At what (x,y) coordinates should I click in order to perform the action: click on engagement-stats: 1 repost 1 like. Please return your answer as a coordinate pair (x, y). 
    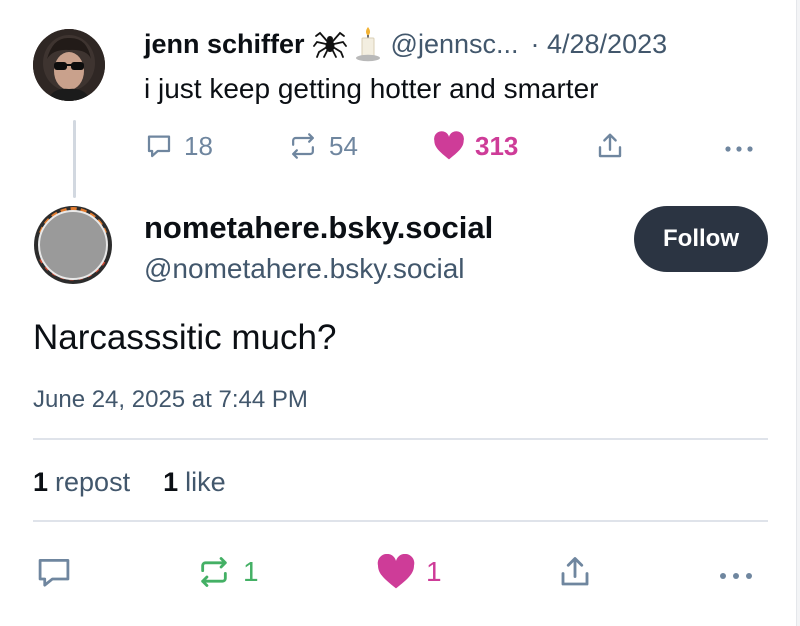
    Looking at the image, I should click on (129, 482).